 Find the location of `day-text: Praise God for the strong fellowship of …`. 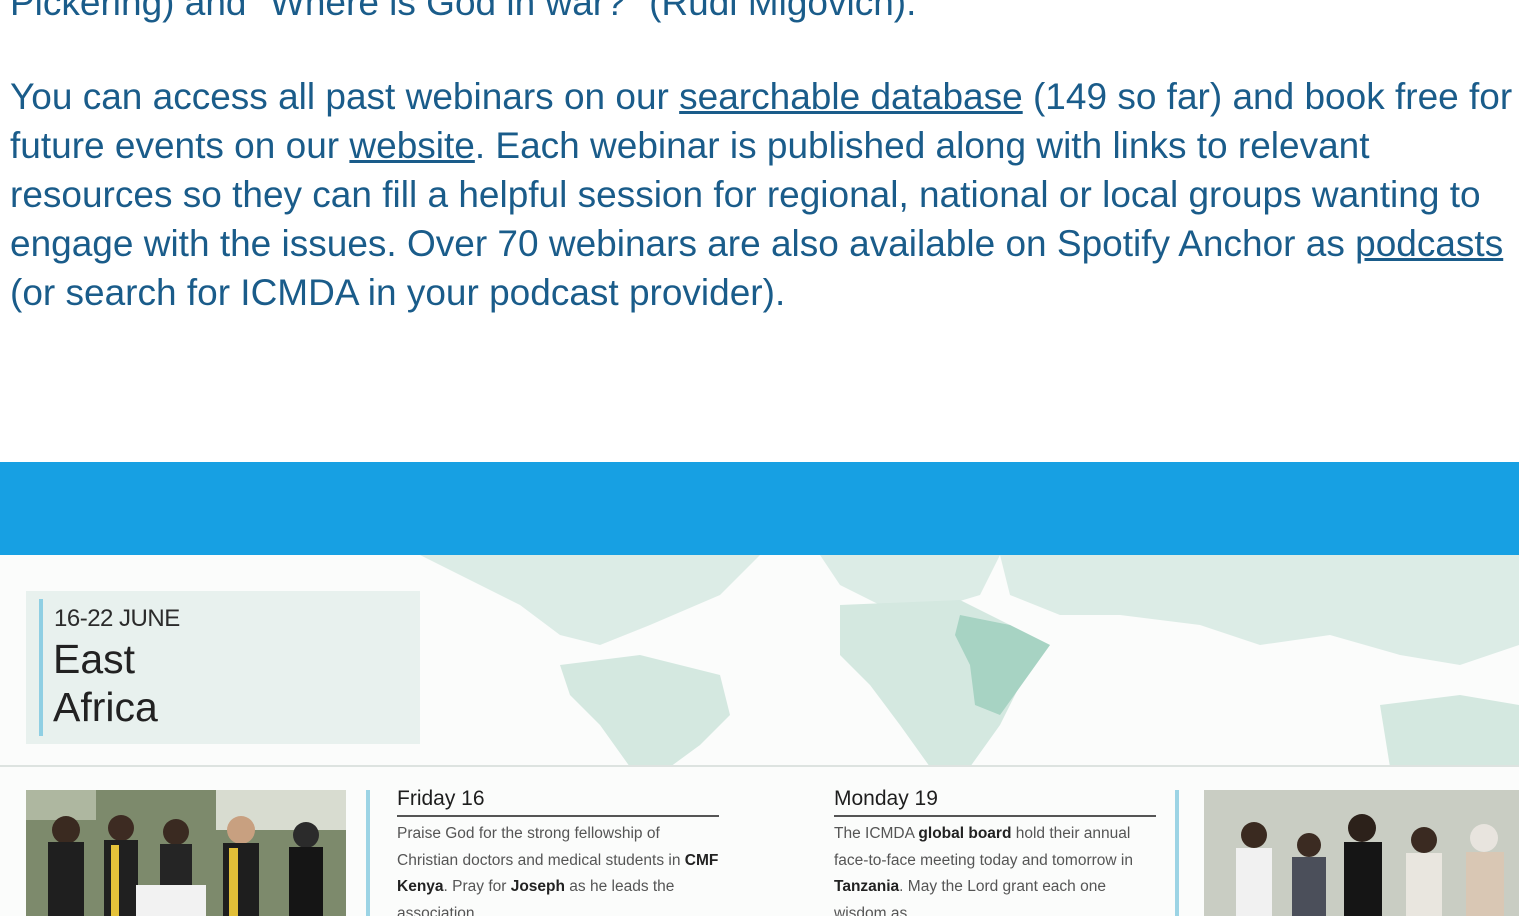

day-text: Praise God for the strong fellowship of … is located at coordinates (558, 870).